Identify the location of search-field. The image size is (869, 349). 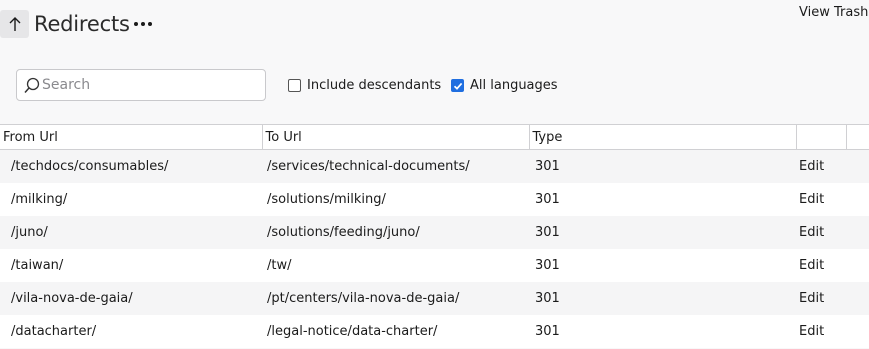
(141, 85).